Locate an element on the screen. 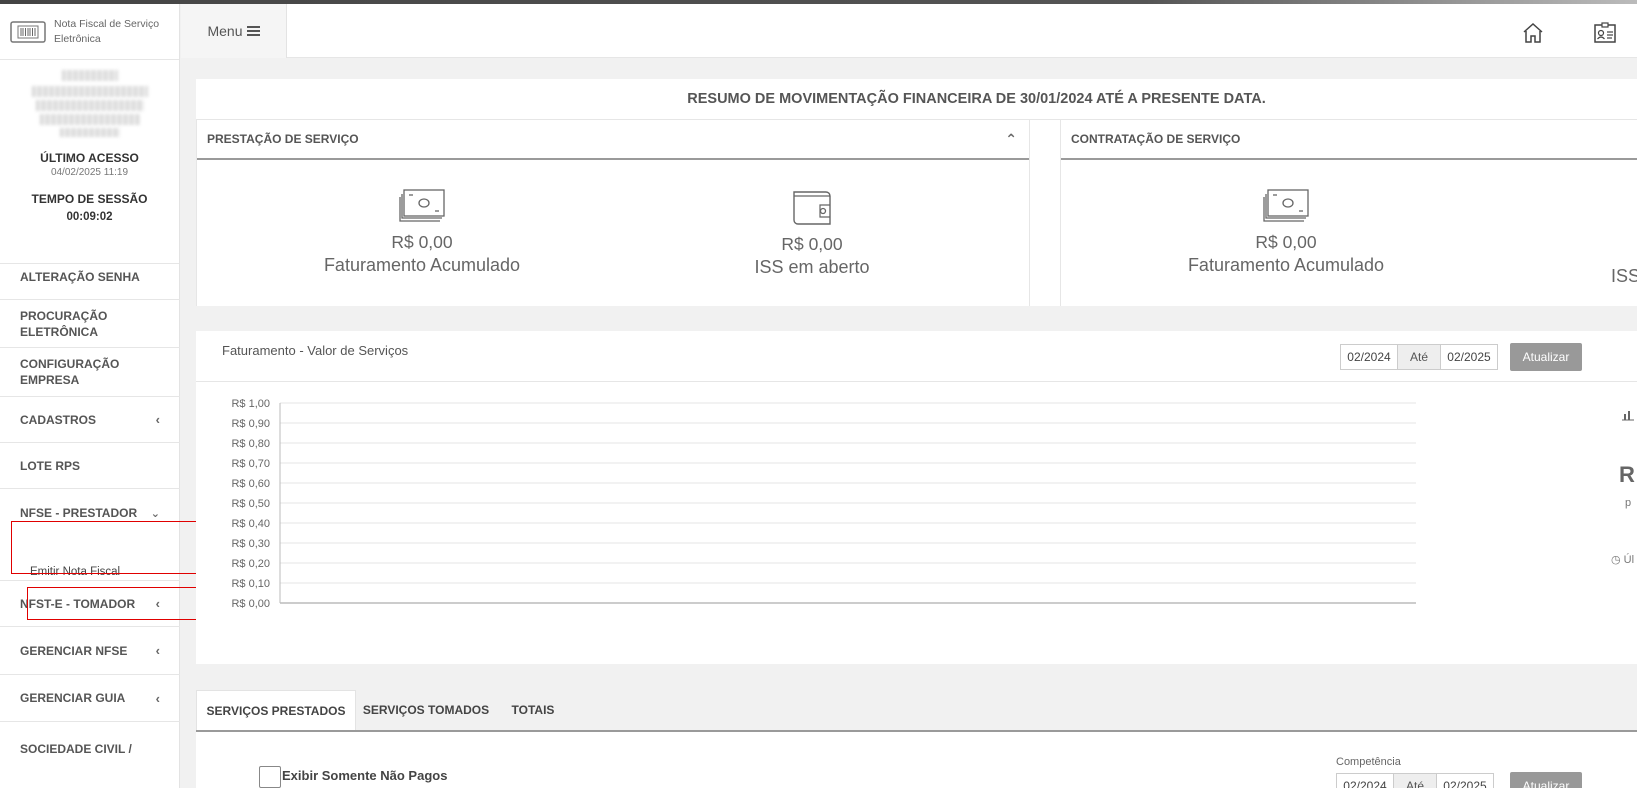  atualizar-button: Atualizar is located at coordinates (1546, 357).